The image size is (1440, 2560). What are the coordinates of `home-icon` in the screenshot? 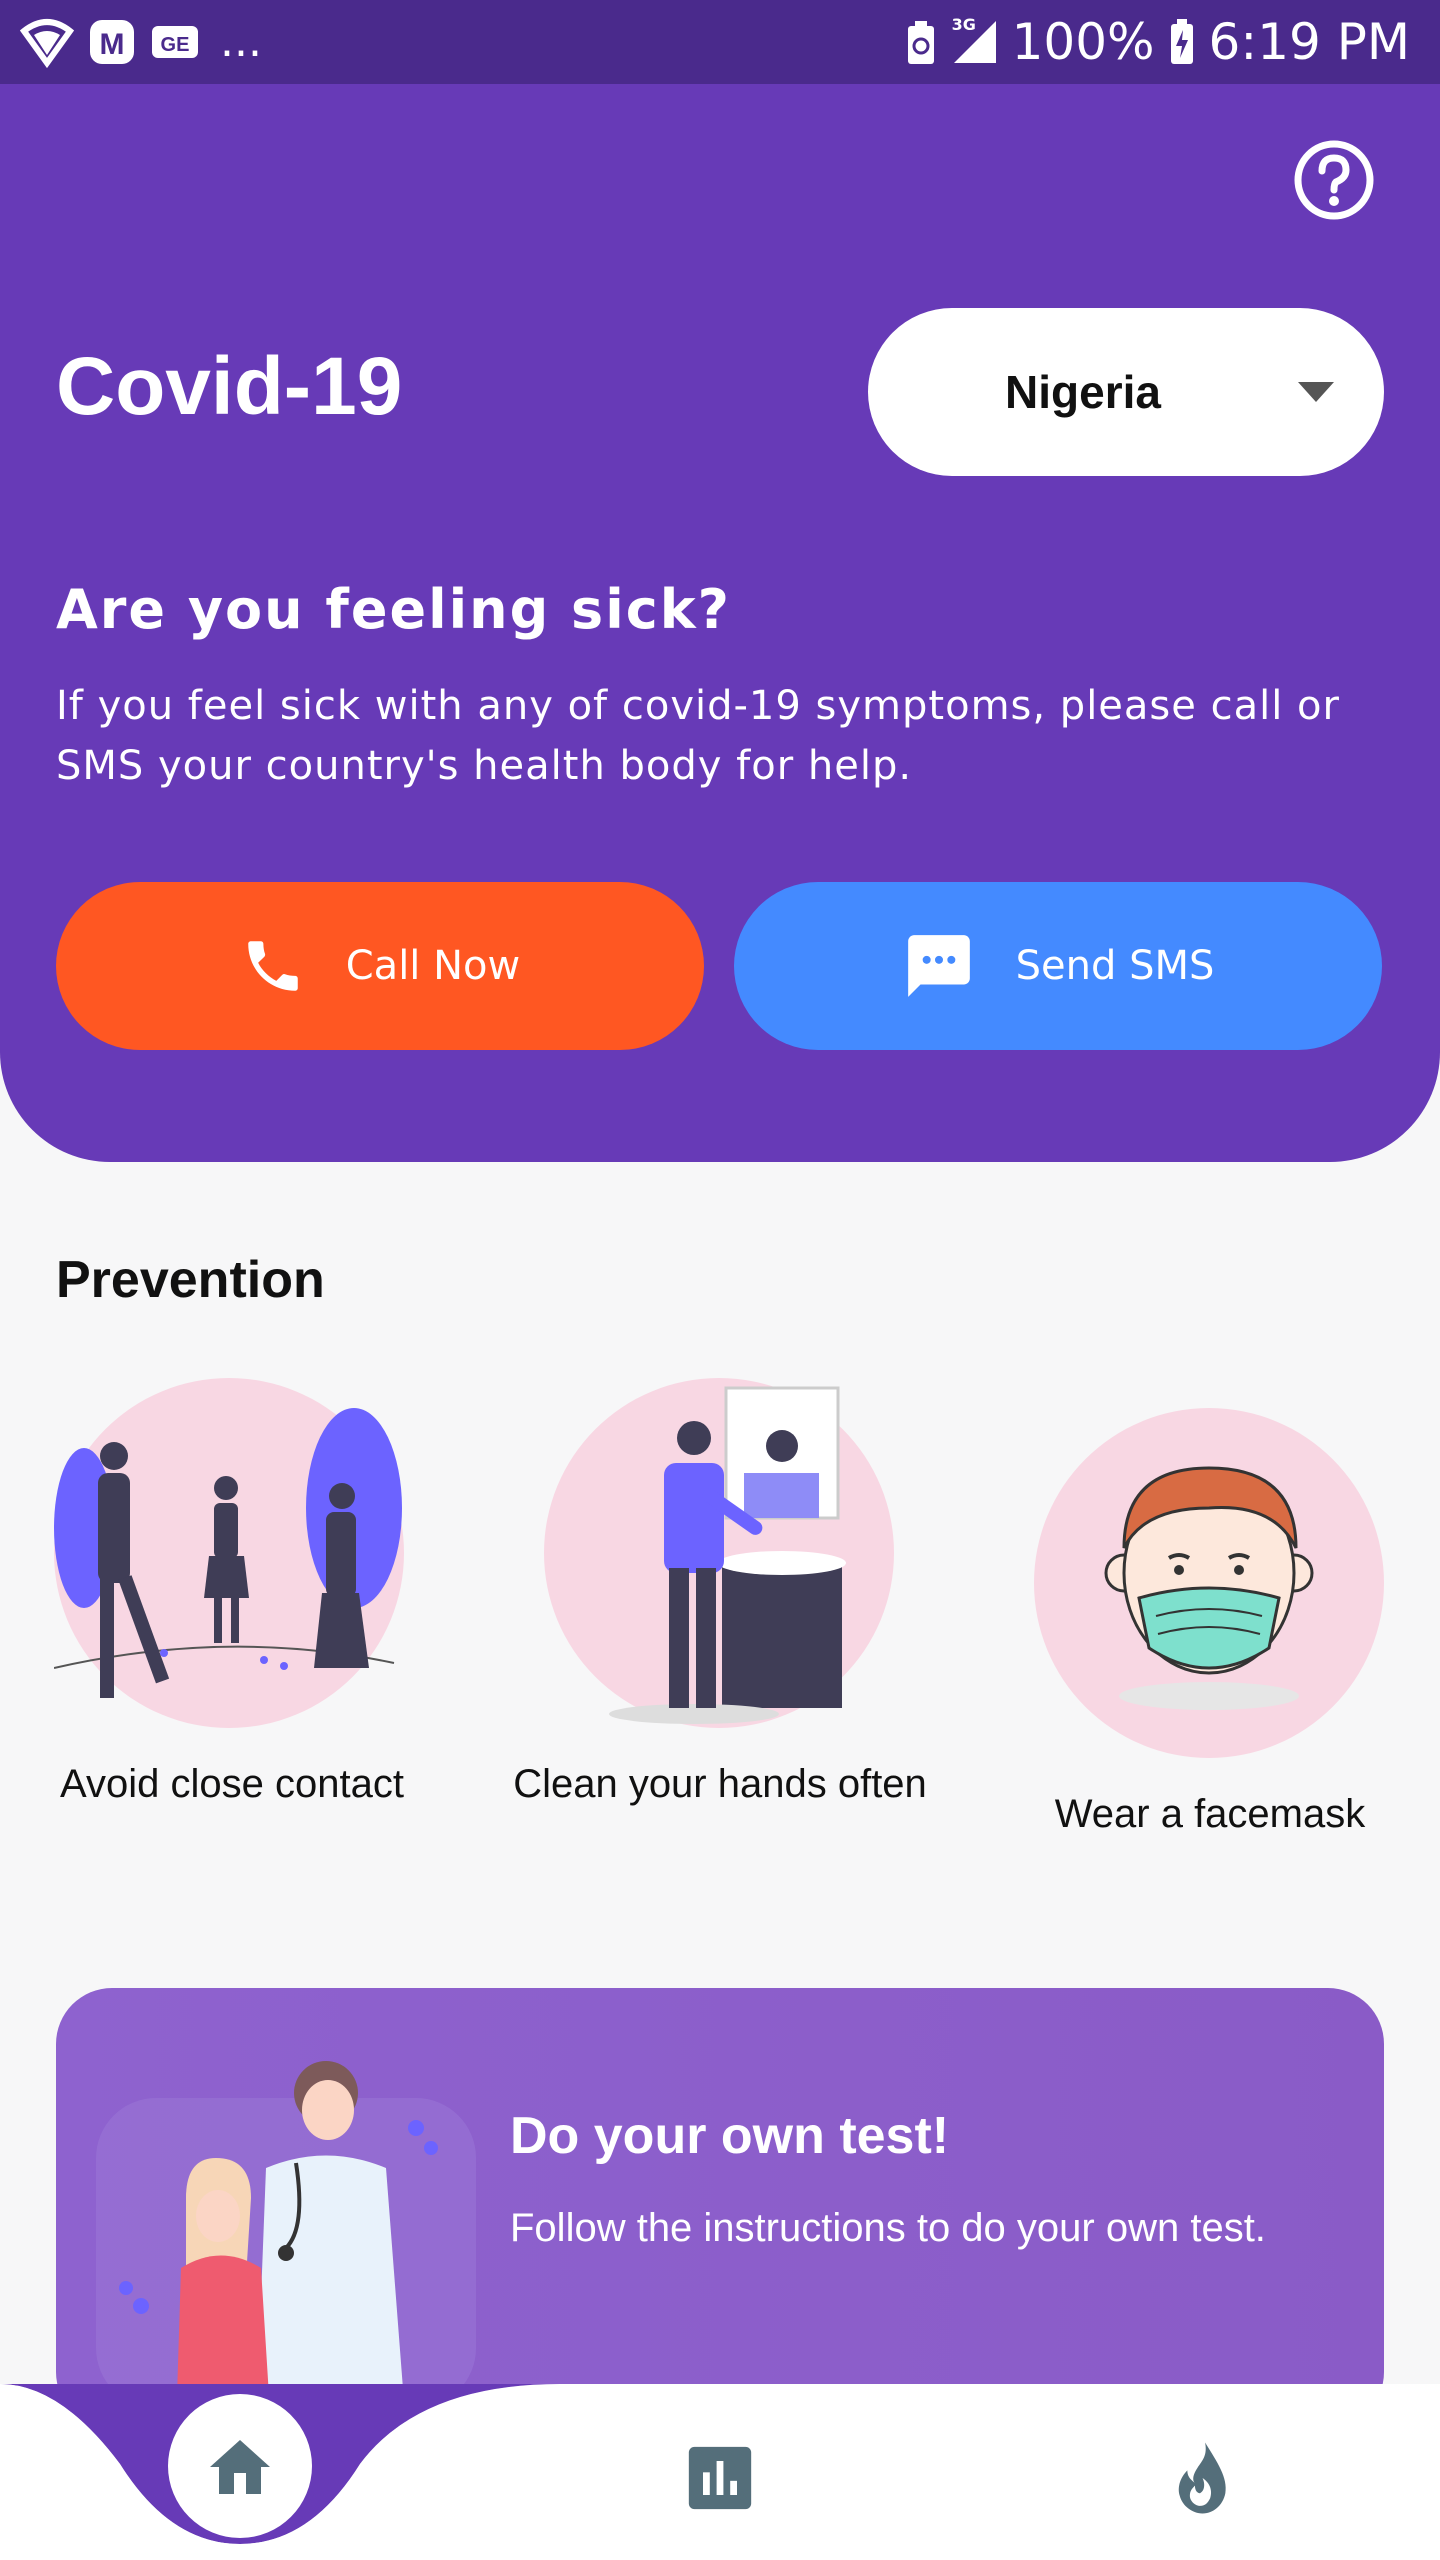 It's located at (240, 2466).